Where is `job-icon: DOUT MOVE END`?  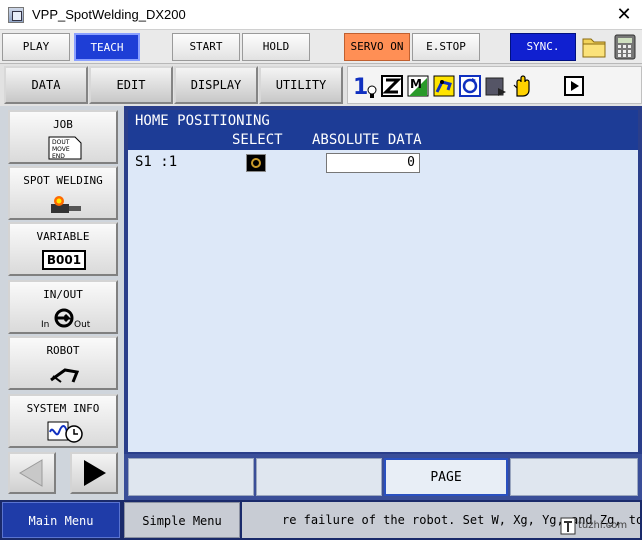 job-icon: DOUT MOVE END is located at coordinates (65, 148).